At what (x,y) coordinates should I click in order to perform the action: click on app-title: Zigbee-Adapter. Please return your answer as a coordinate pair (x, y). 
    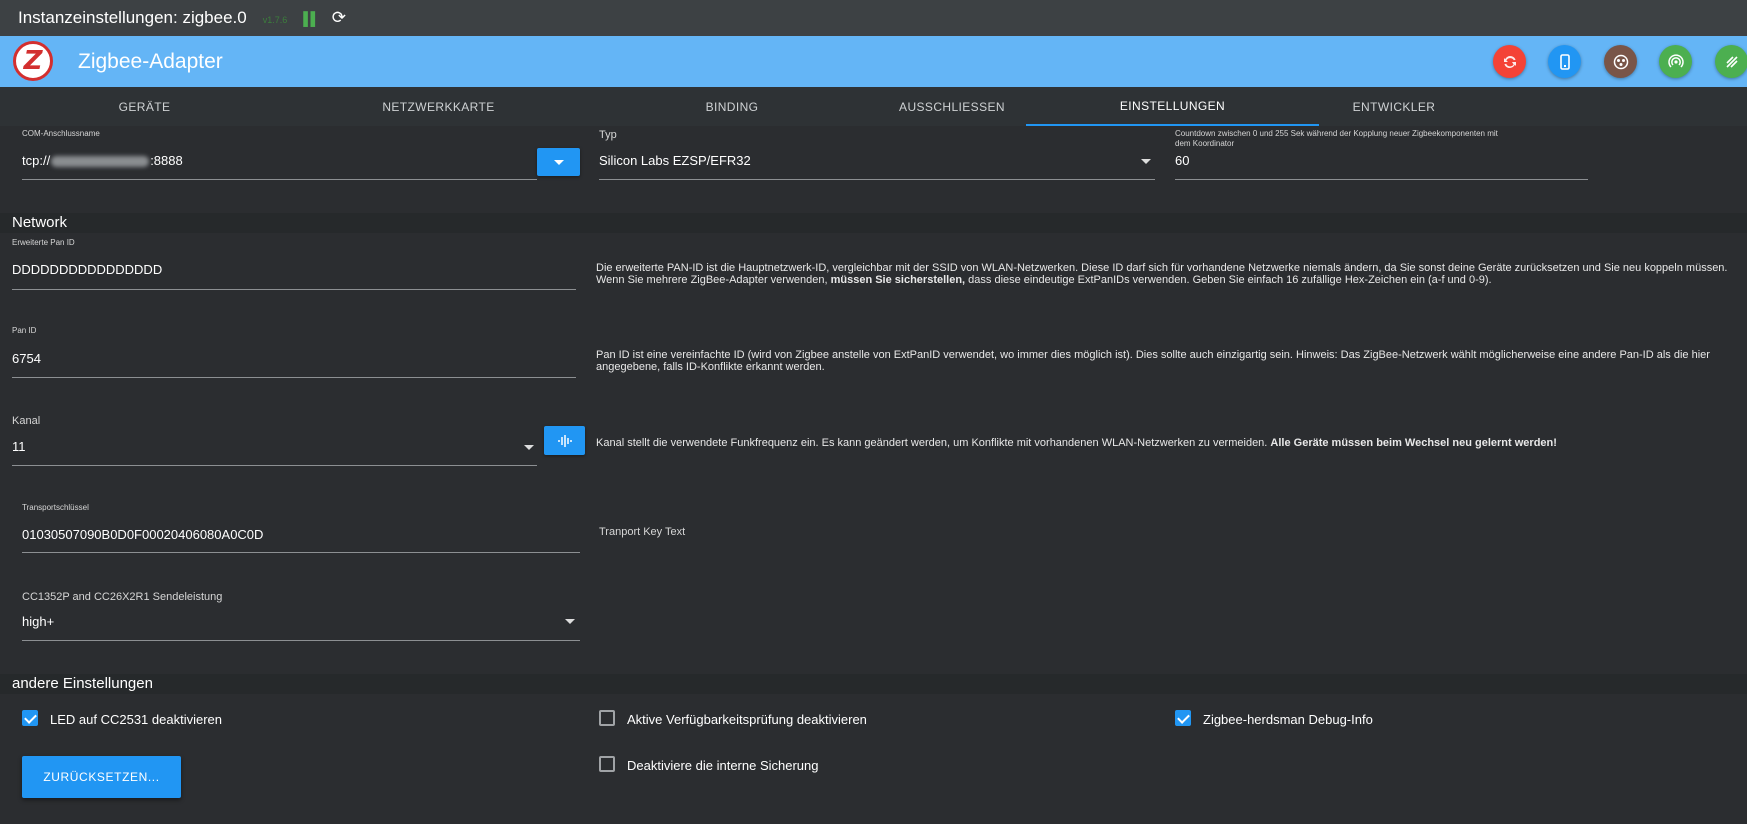
    Looking at the image, I should click on (150, 61).